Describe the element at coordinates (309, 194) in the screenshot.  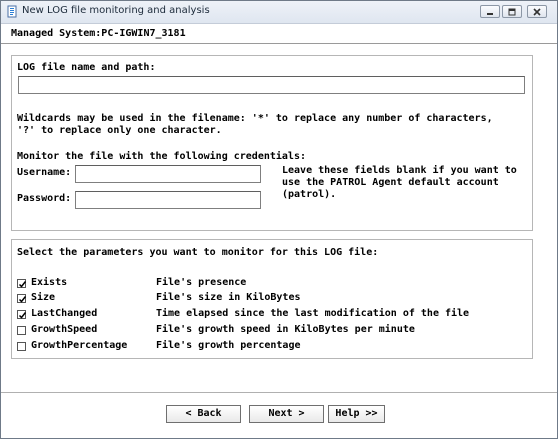
I see `credentials-hint-line3: (patrol).` at that location.